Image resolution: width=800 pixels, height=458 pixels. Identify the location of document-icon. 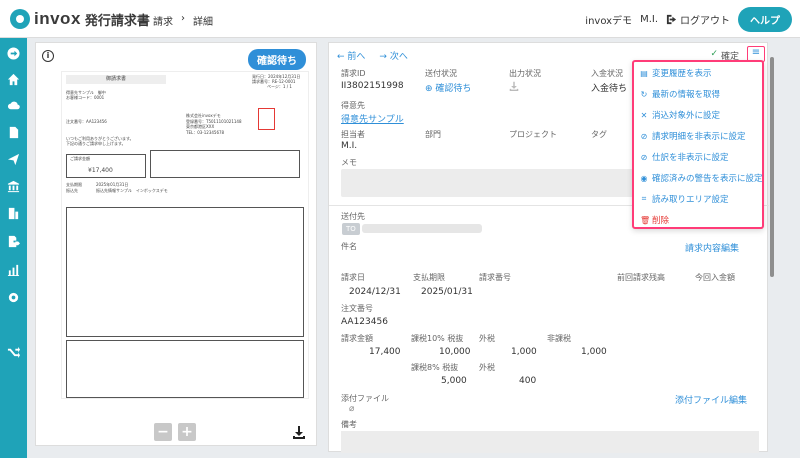
(13, 132).